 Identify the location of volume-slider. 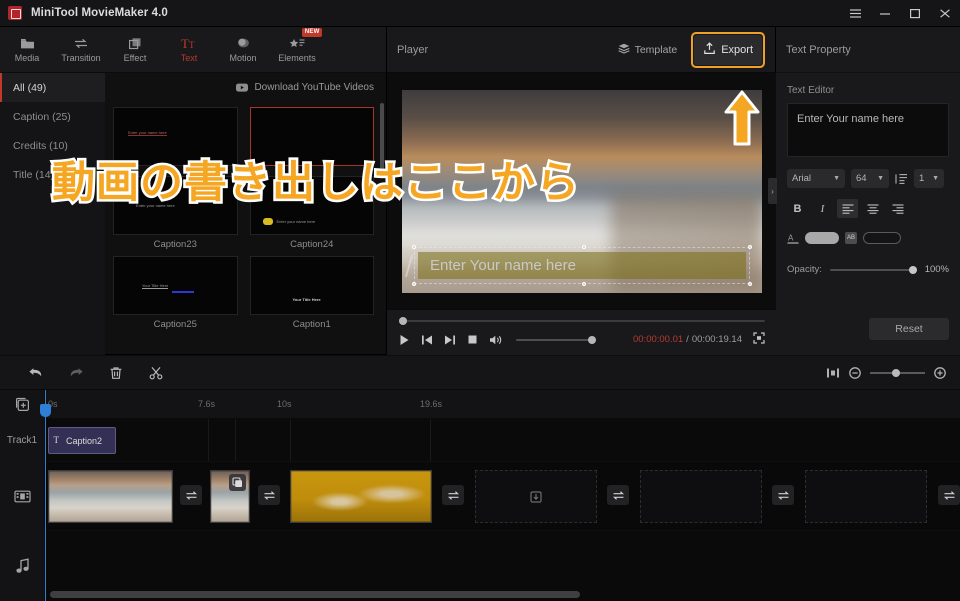
(556, 339).